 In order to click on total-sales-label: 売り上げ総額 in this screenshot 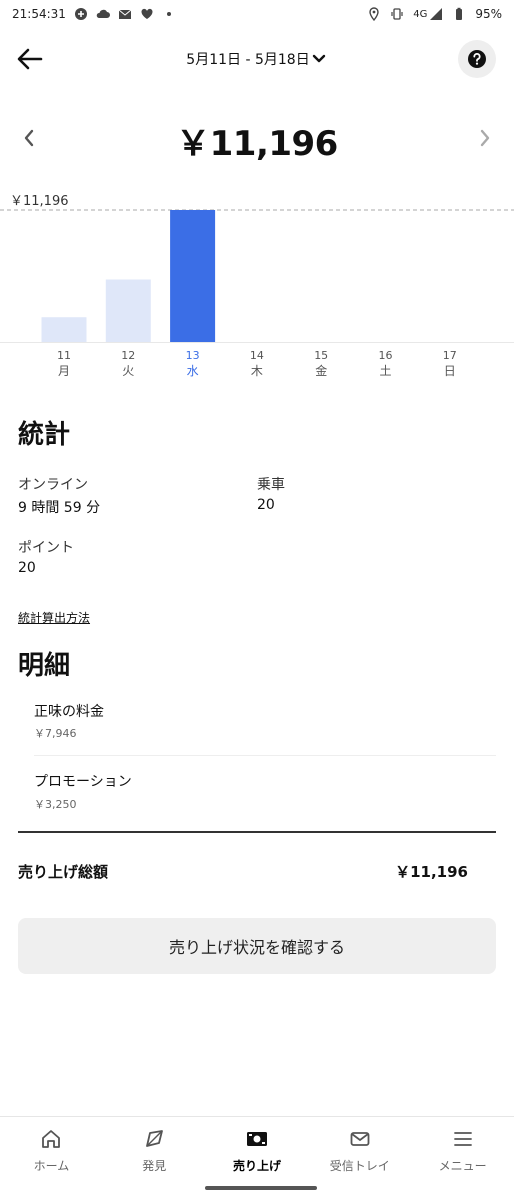, I will do `click(63, 872)`.